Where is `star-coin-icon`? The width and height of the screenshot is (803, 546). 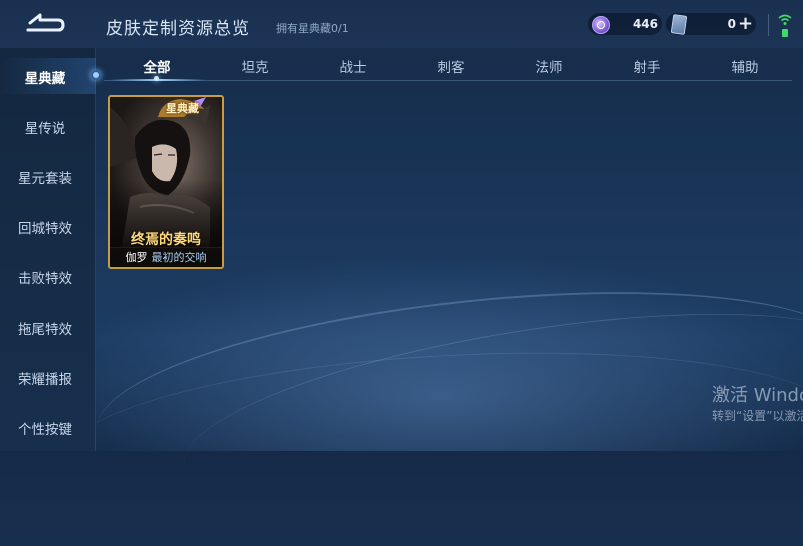 star-coin-icon is located at coordinates (601, 25).